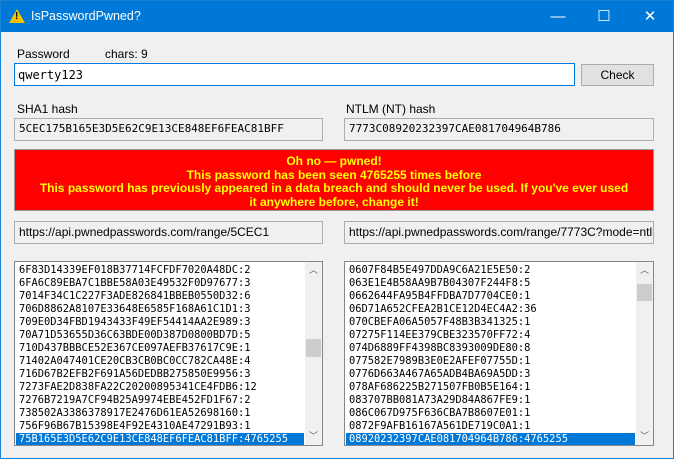 The image size is (674, 459). Describe the element at coordinates (160, 322) in the screenshot. I see `list-item: 709E0D34FBD1943433F49EF54414AA2E989:3` at that location.